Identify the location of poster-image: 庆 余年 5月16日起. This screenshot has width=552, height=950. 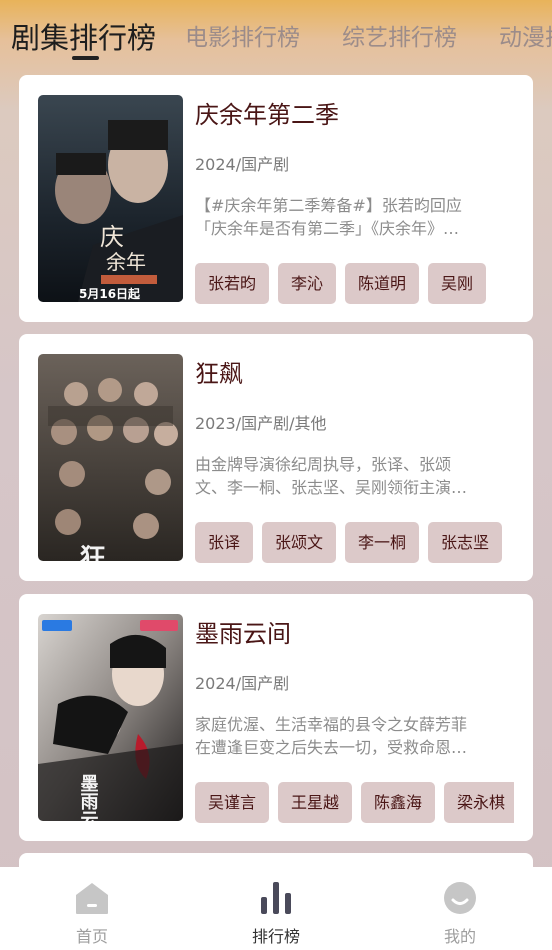
(110, 198).